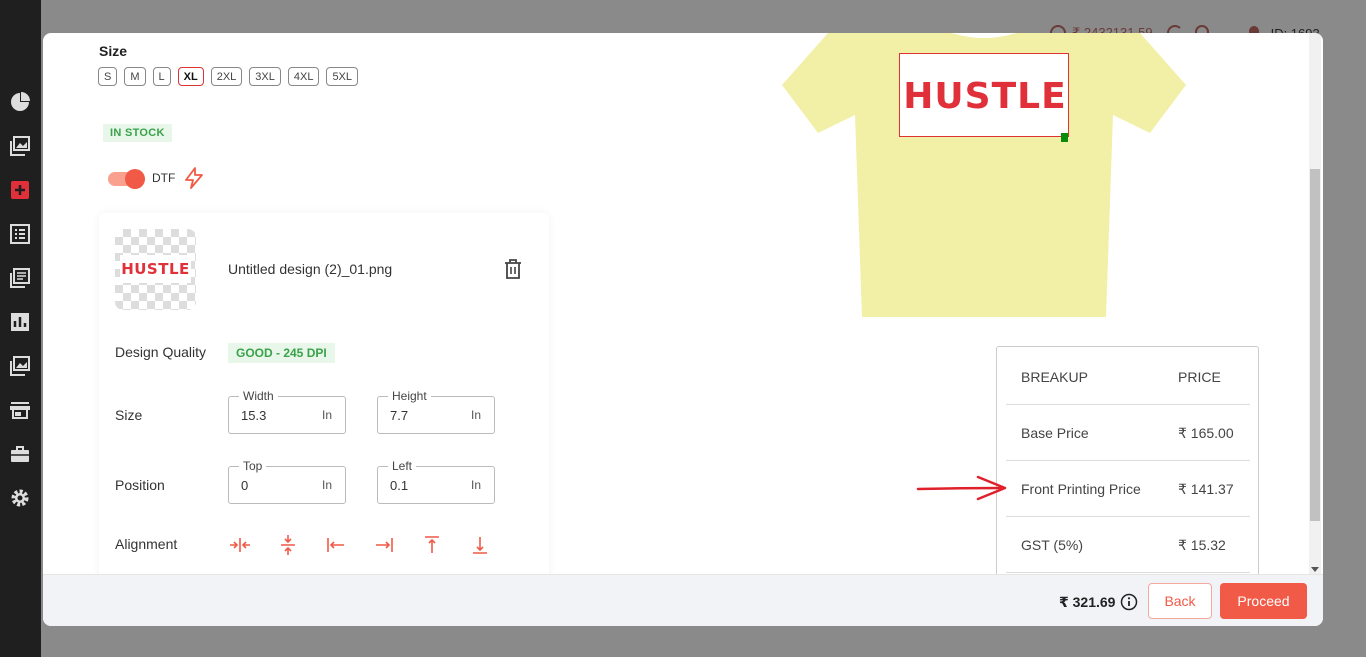  I want to click on top-label: Top, so click(253, 466).